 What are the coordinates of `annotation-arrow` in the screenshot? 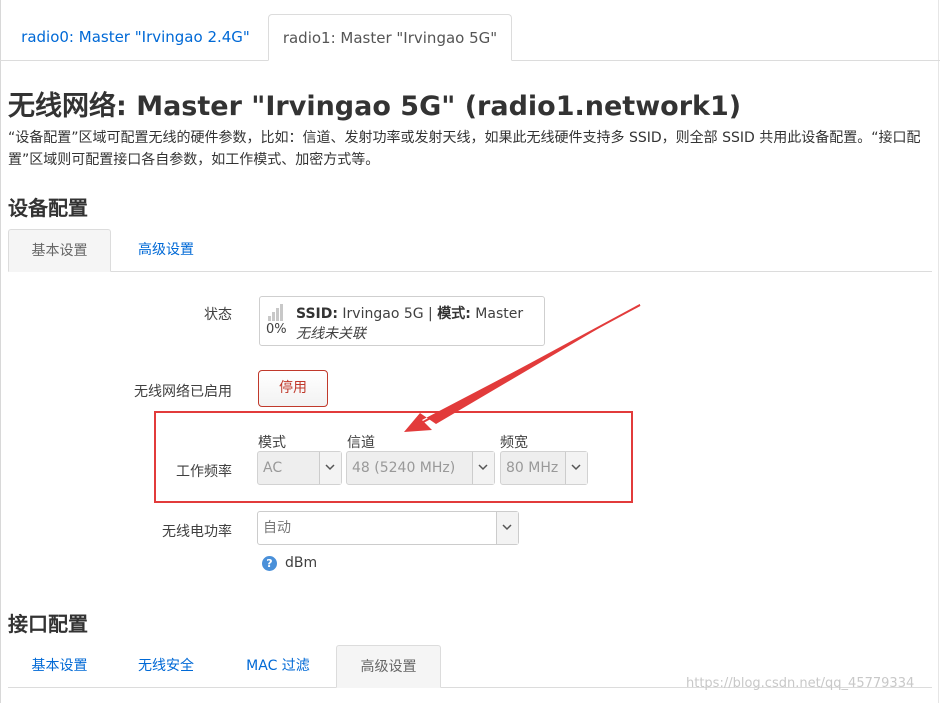 It's located at (522, 368).